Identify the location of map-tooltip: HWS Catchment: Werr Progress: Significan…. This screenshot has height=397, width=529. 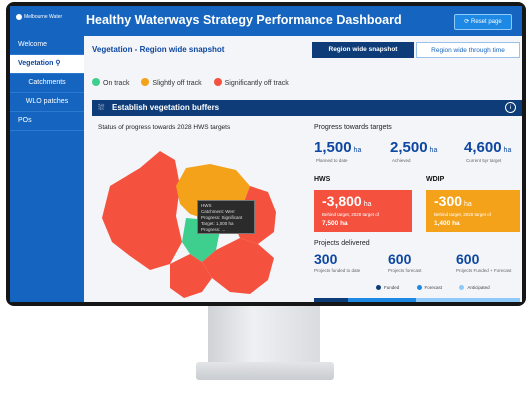
(226, 217).